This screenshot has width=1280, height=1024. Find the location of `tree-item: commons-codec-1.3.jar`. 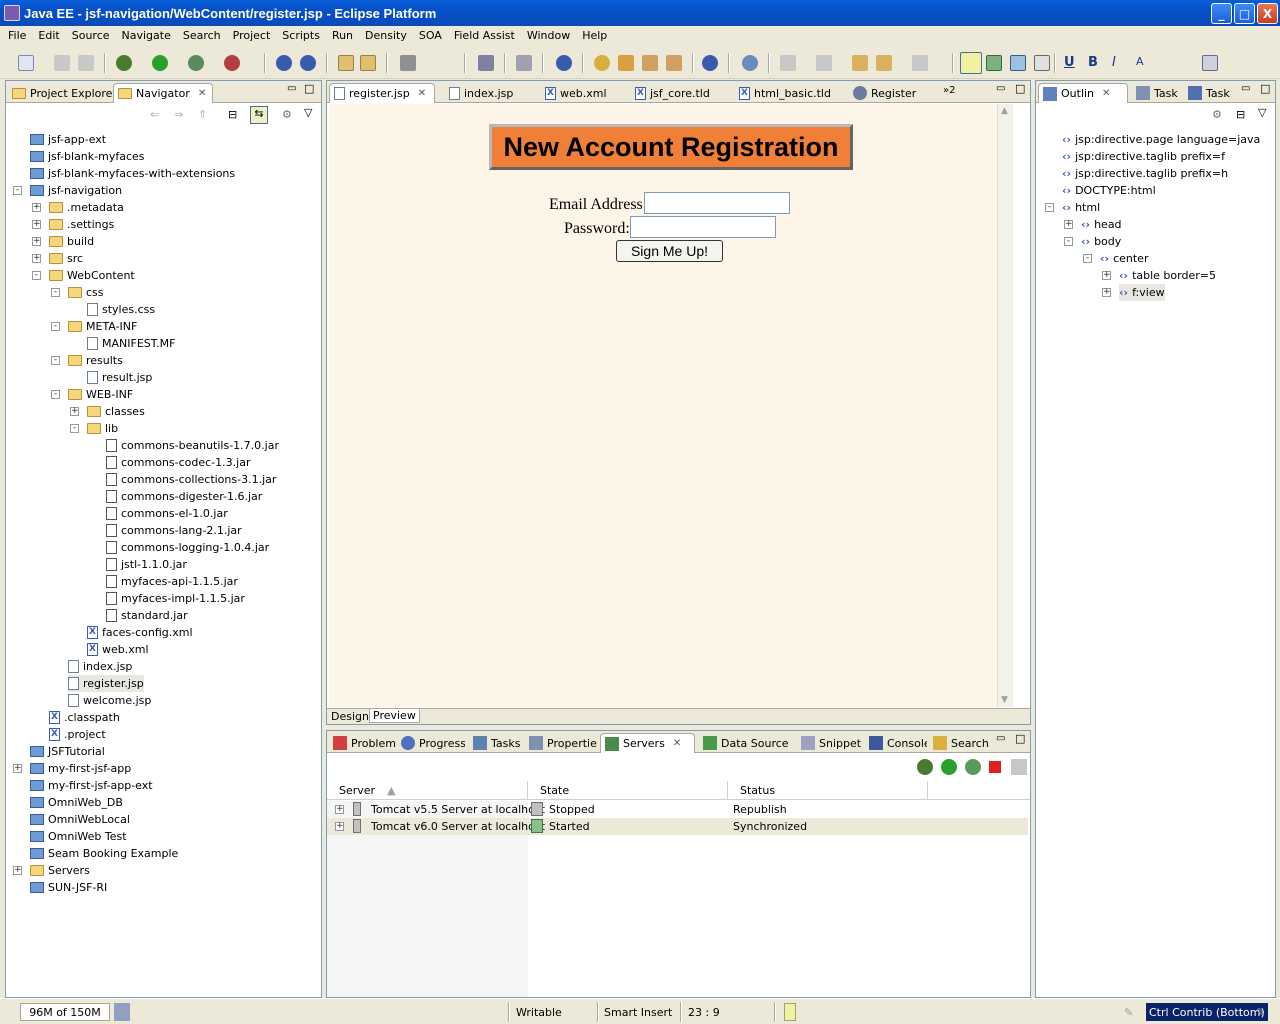

tree-item: commons-codec-1.3.jar is located at coordinates (178, 462).